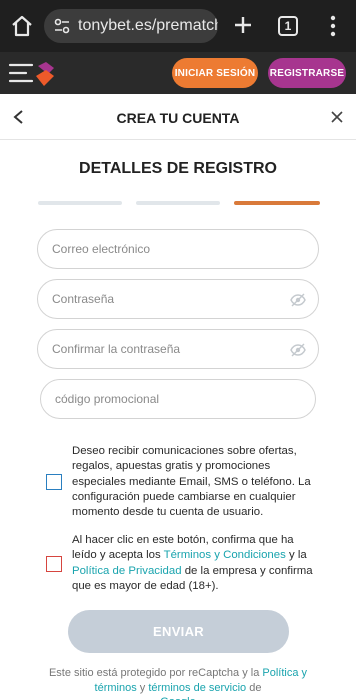 The width and height of the screenshot is (356, 700). Describe the element at coordinates (54, 564) in the screenshot. I see `terms-checkbox` at that location.